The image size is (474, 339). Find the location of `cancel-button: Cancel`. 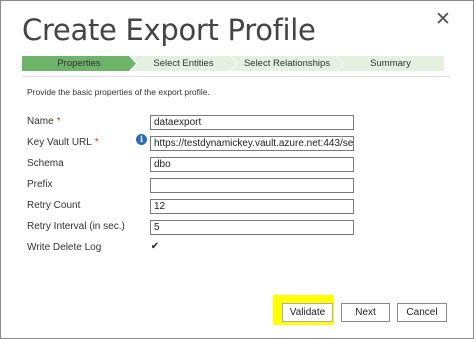

cancel-button: Cancel is located at coordinates (422, 312).